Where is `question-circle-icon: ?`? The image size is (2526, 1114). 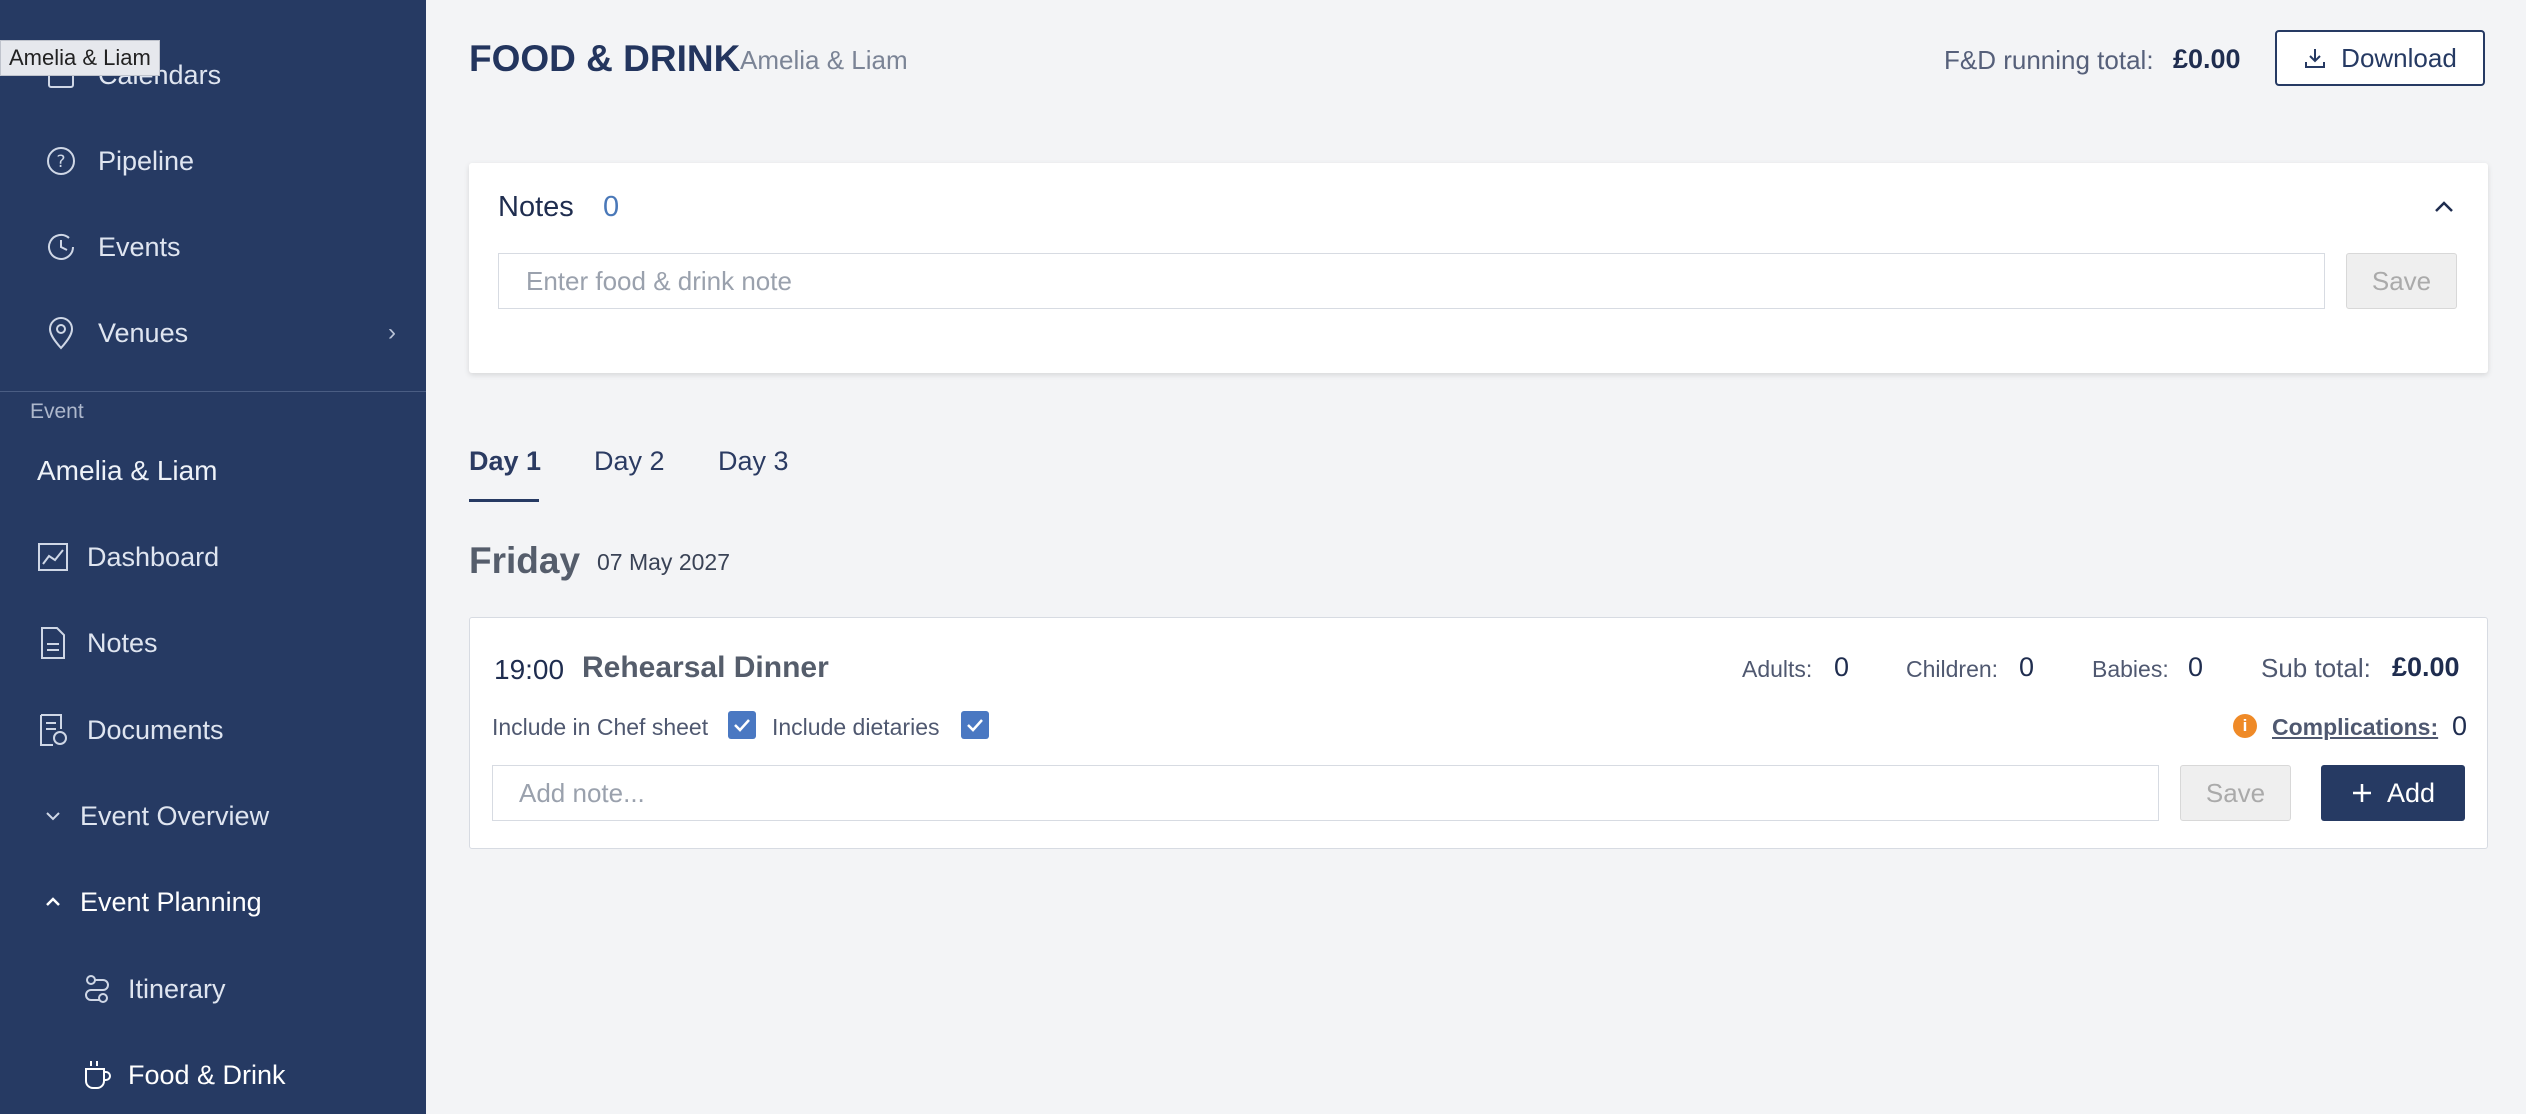 question-circle-icon: ? is located at coordinates (61, 161).